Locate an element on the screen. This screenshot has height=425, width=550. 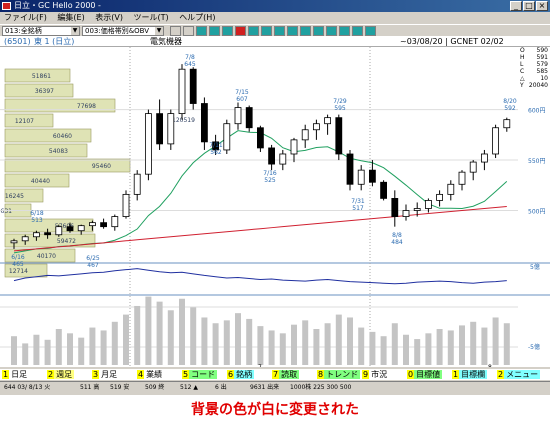
function-tab: 8 トレンド is located at coordinates (339, 374).